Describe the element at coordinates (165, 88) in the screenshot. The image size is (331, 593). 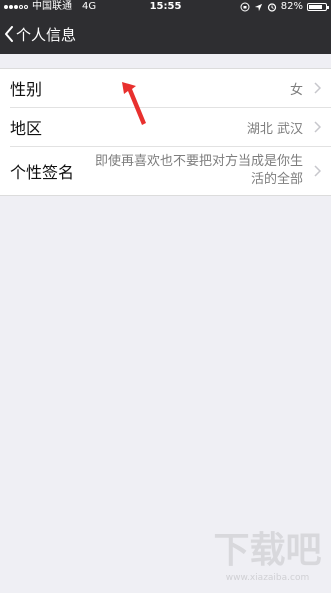
I see `list-item-gender: 性别 女` at that location.